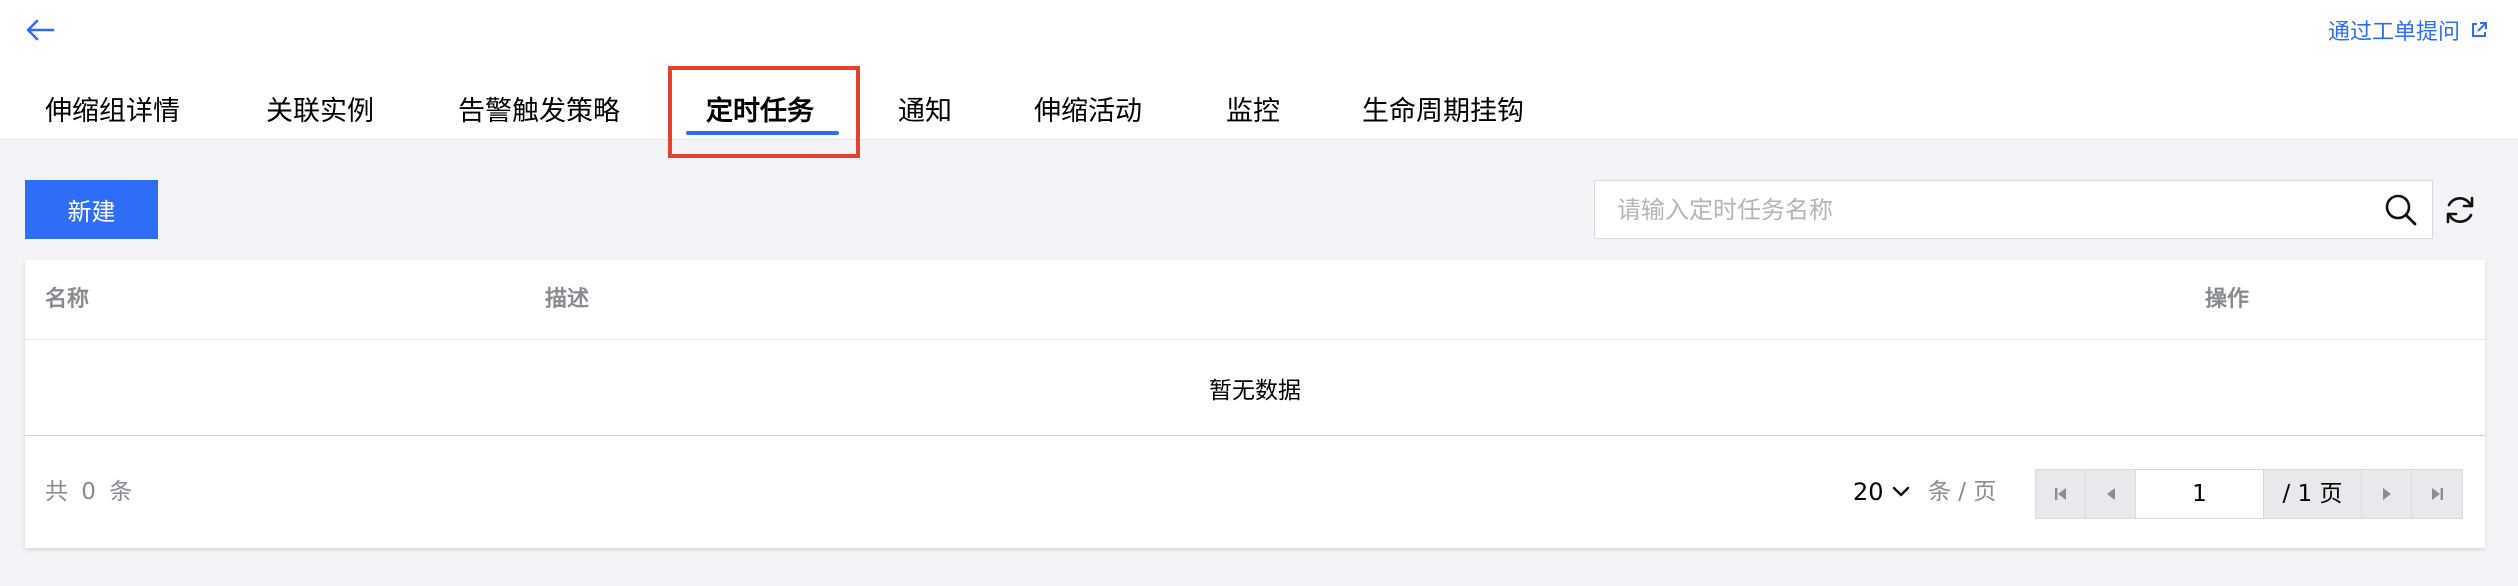 The image size is (2518, 586). Describe the element at coordinates (2227, 299) in the screenshot. I see `column-header-actions: 操作` at that location.